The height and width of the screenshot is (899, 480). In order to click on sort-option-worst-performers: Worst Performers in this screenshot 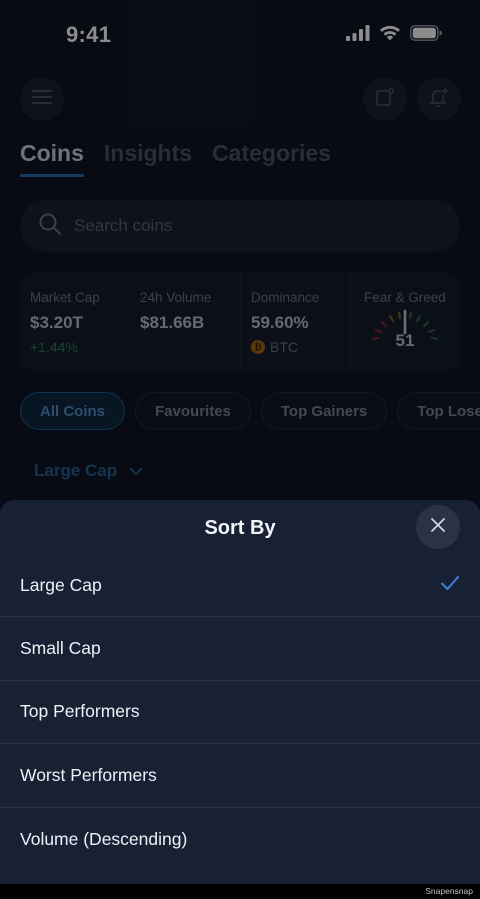, I will do `click(240, 776)`.